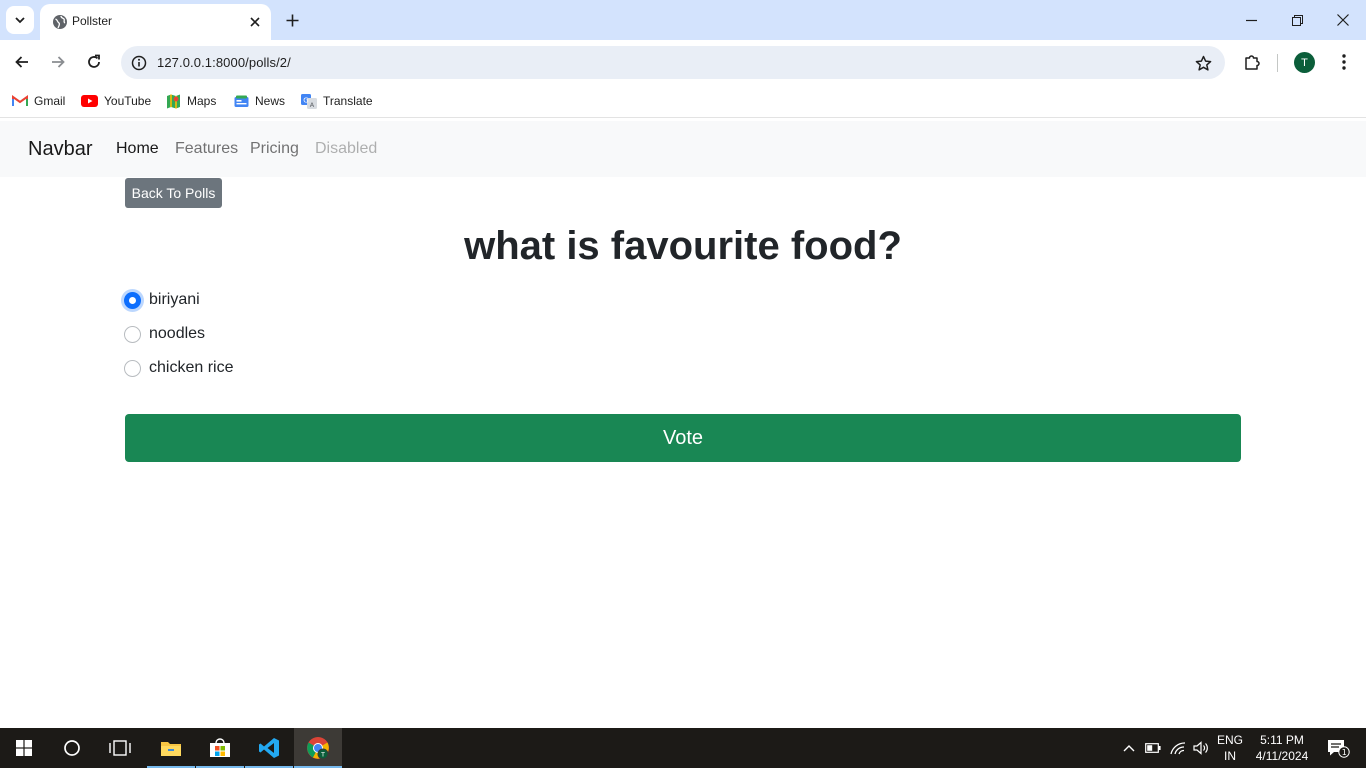 This screenshot has width=1366, height=768. I want to click on more-vertical-icon, so click(1344, 62).